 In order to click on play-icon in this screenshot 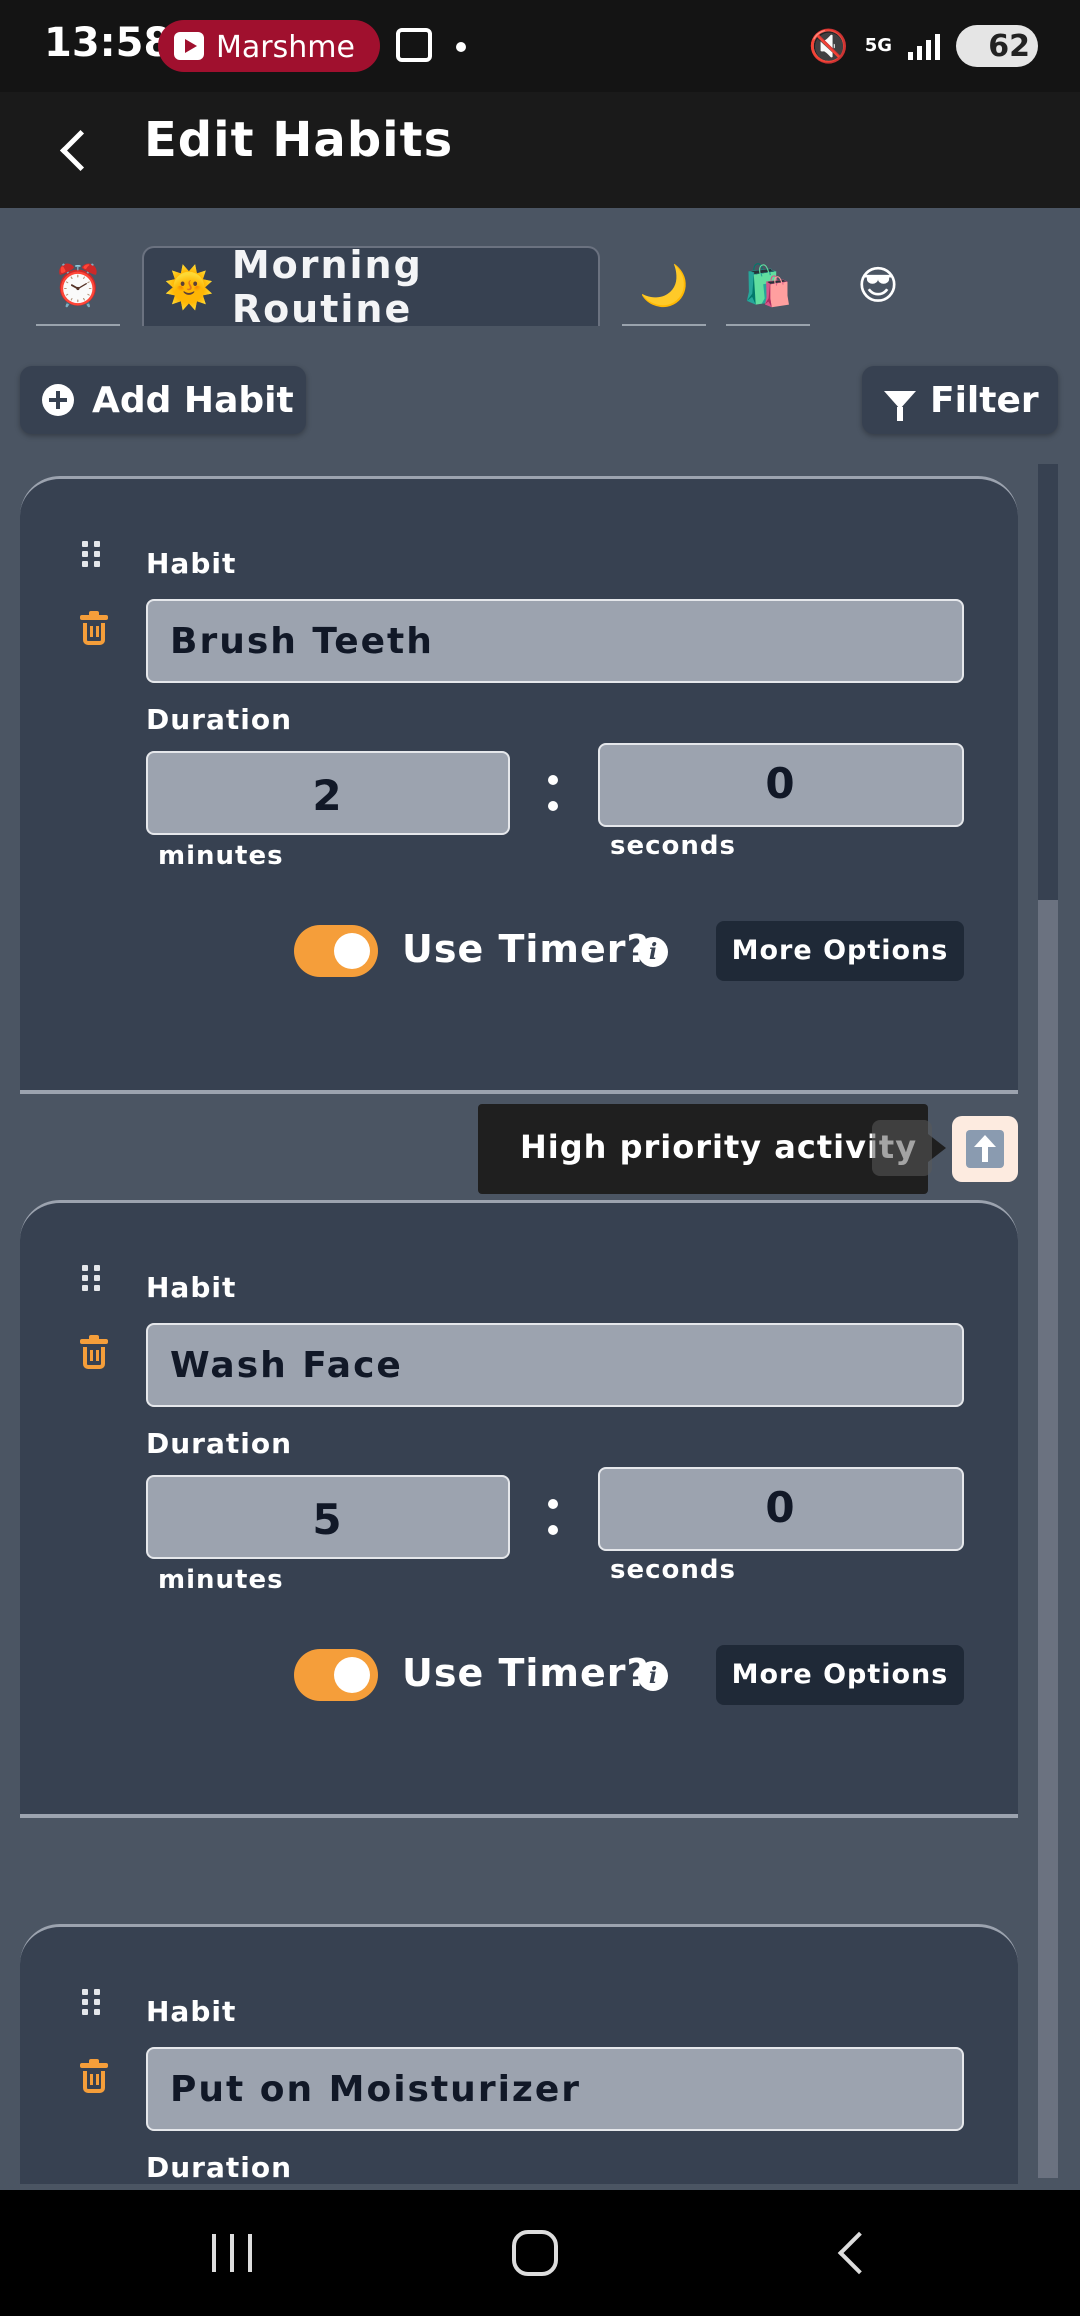, I will do `click(189, 46)`.